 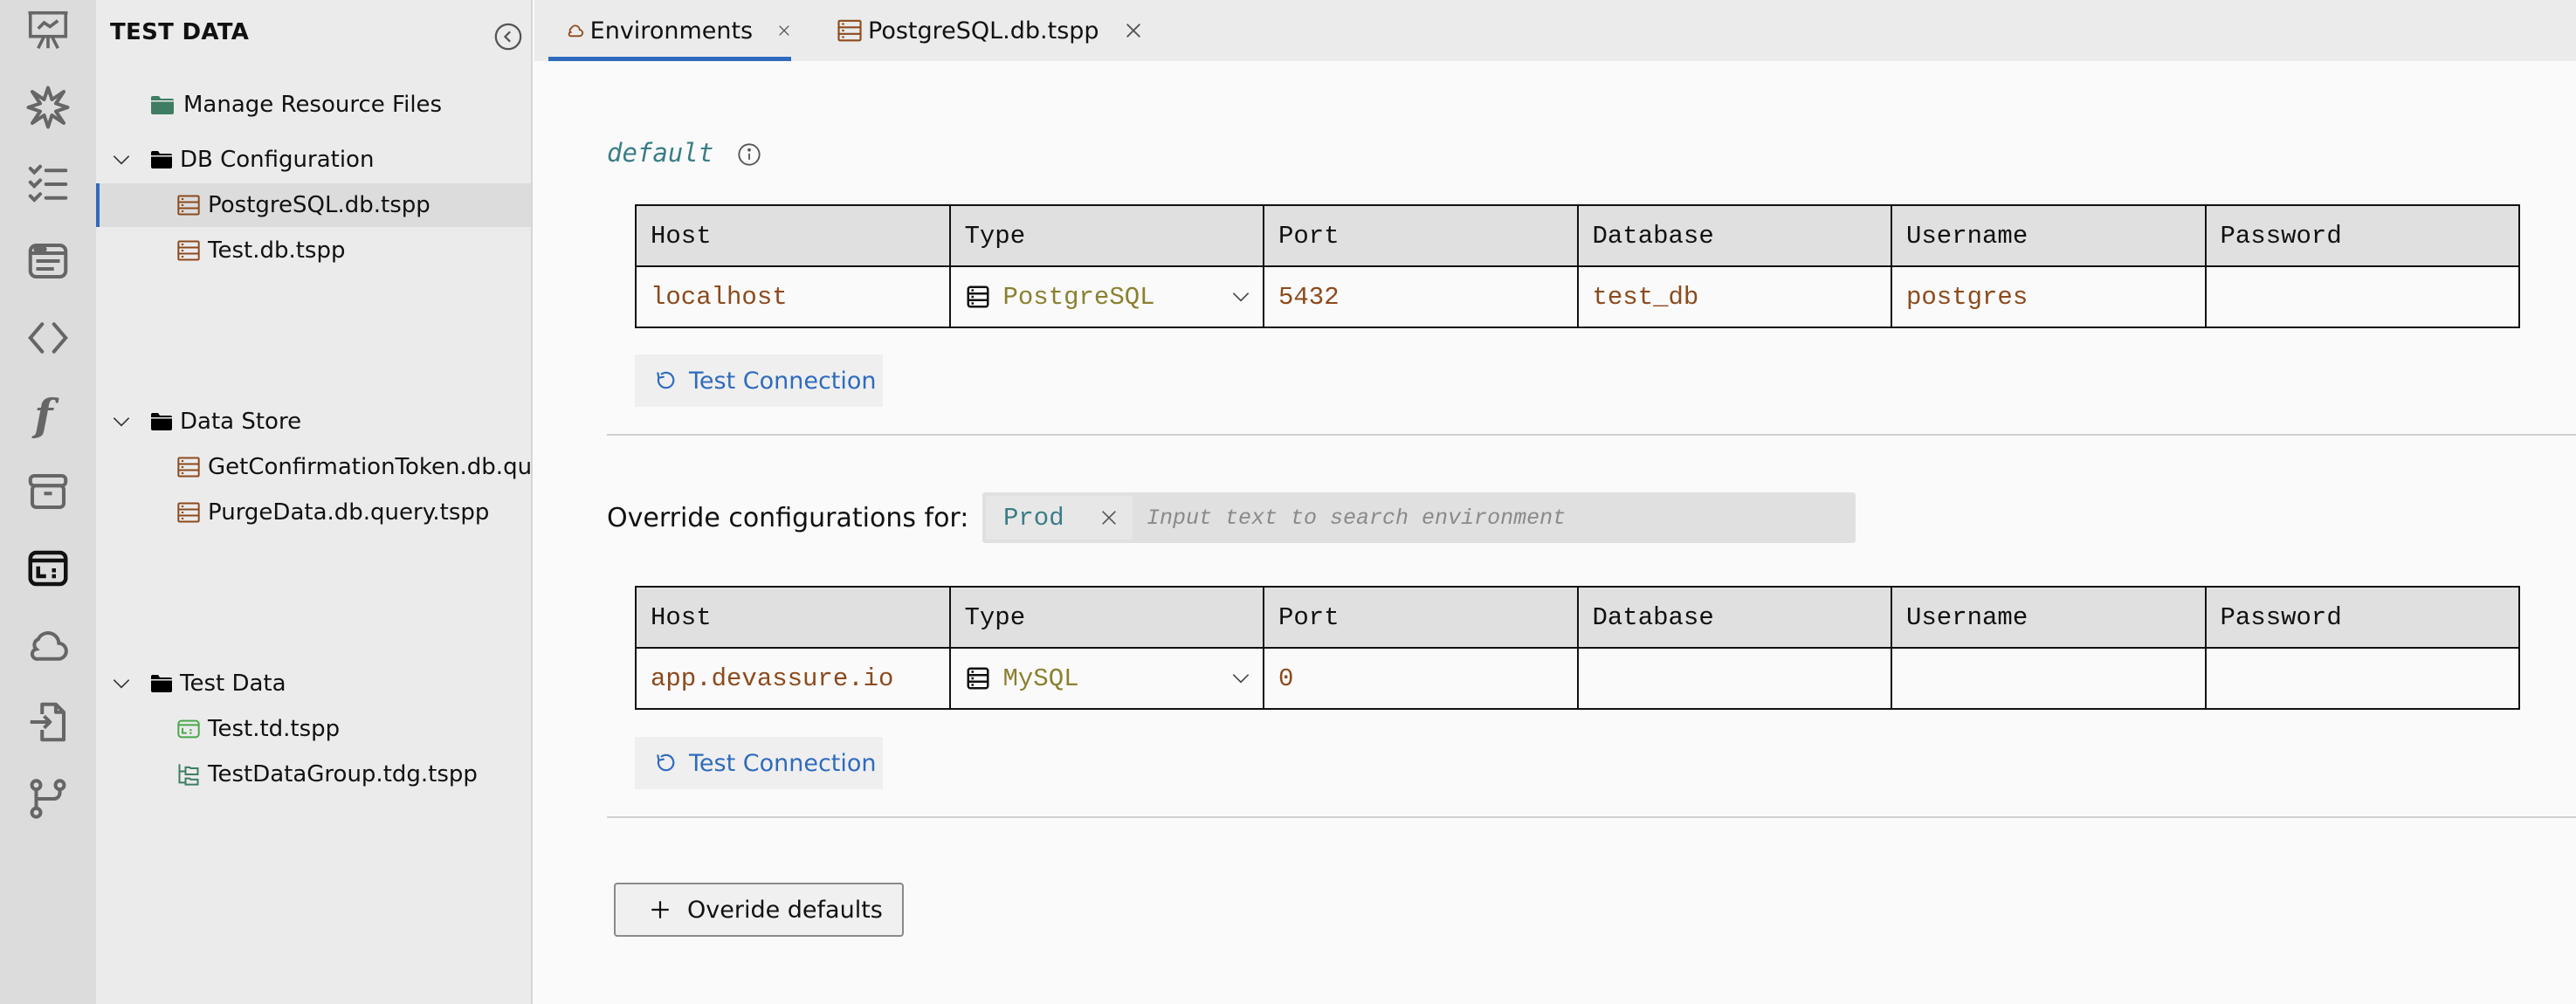 What do you see at coordinates (783, 763) in the screenshot?
I see `test-connection-label: Test Connection` at bounding box center [783, 763].